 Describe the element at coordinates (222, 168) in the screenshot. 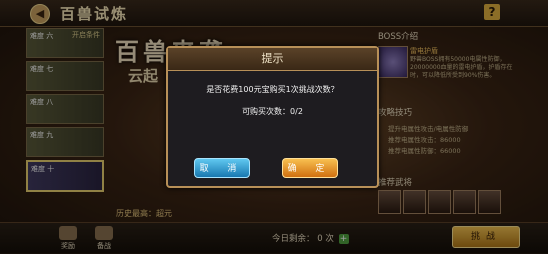

I see `cancel-button: 取 消` at that location.